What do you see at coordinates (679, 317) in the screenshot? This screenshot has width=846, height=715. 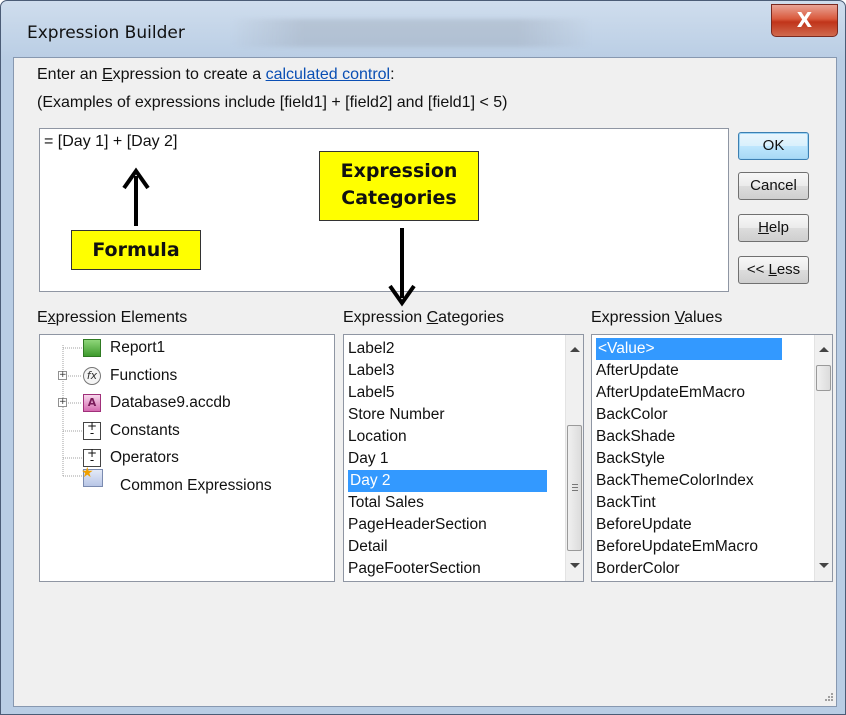 I see `label-accesskey: V` at bounding box center [679, 317].